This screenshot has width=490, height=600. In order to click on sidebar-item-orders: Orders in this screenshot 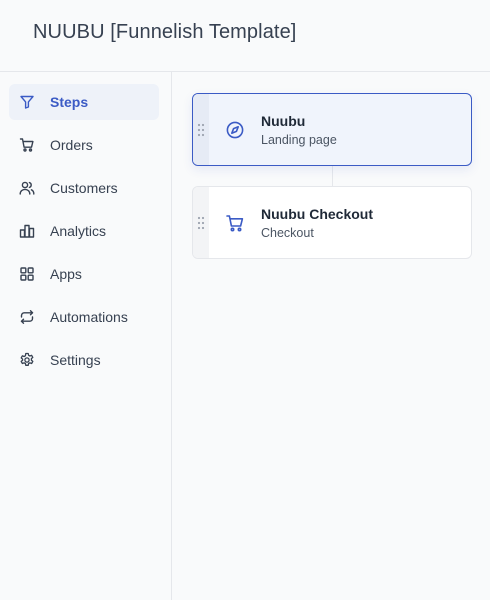, I will do `click(84, 145)`.